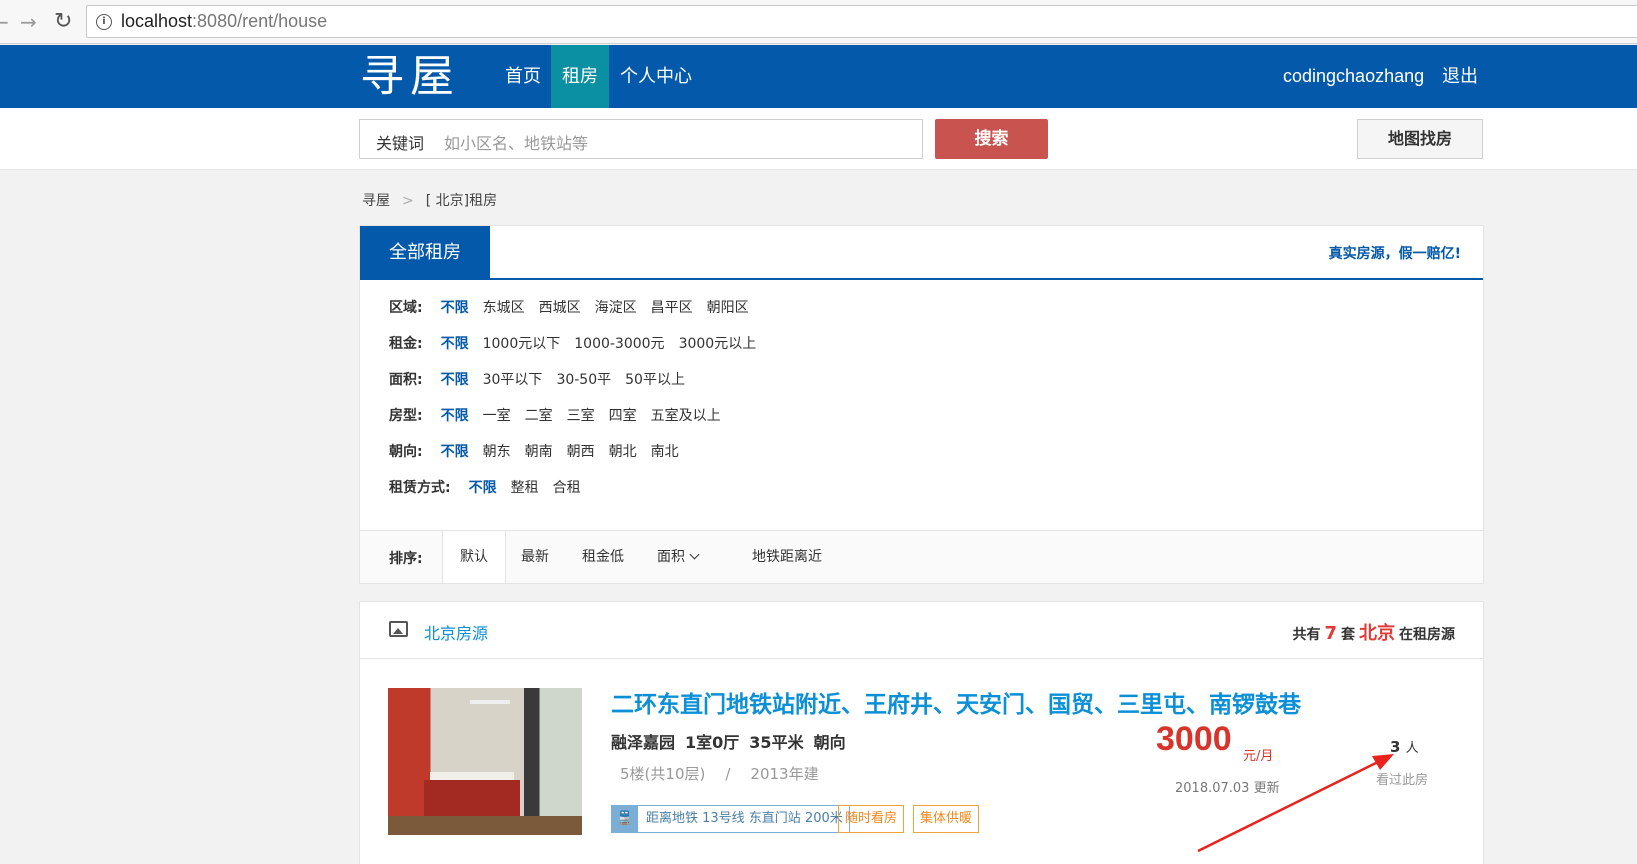 Image resolution: width=1637 pixels, height=864 pixels. I want to click on house-built: 2013年建, so click(784, 774).